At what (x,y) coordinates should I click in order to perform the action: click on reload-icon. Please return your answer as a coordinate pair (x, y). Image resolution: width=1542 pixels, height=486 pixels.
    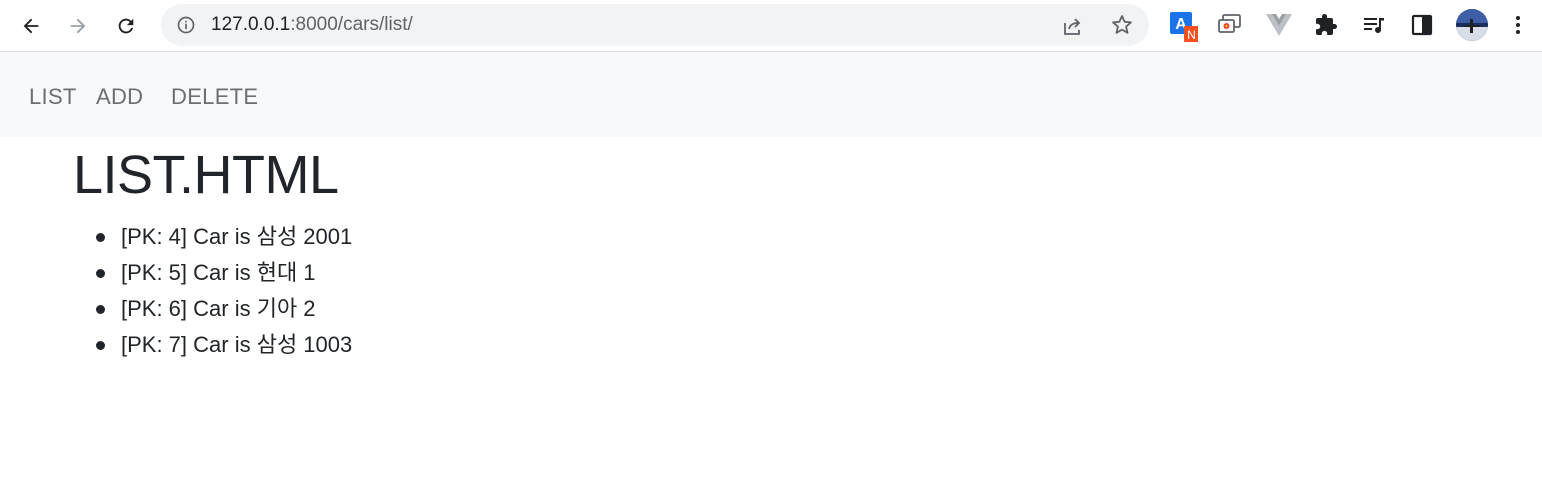
    Looking at the image, I should click on (126, 26).